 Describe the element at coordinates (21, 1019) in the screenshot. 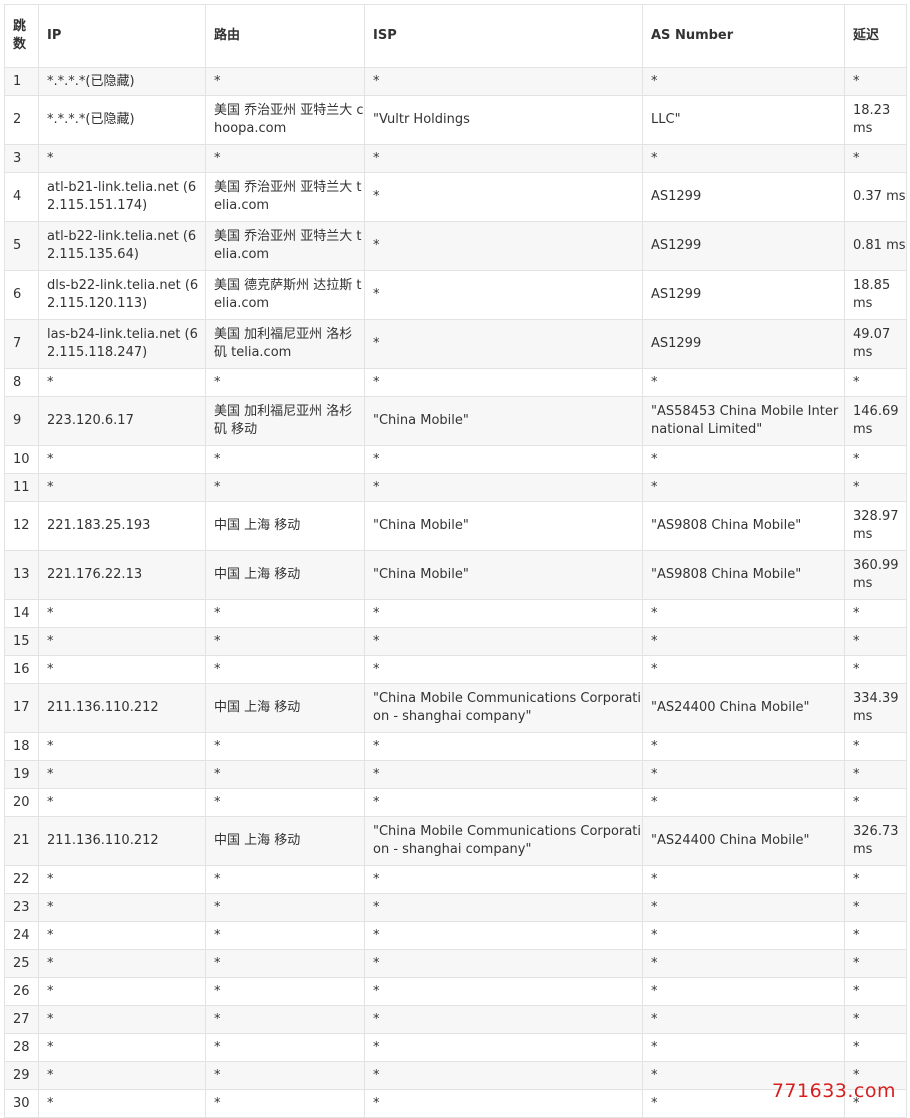

I see `cell-hop: 27` at that location.